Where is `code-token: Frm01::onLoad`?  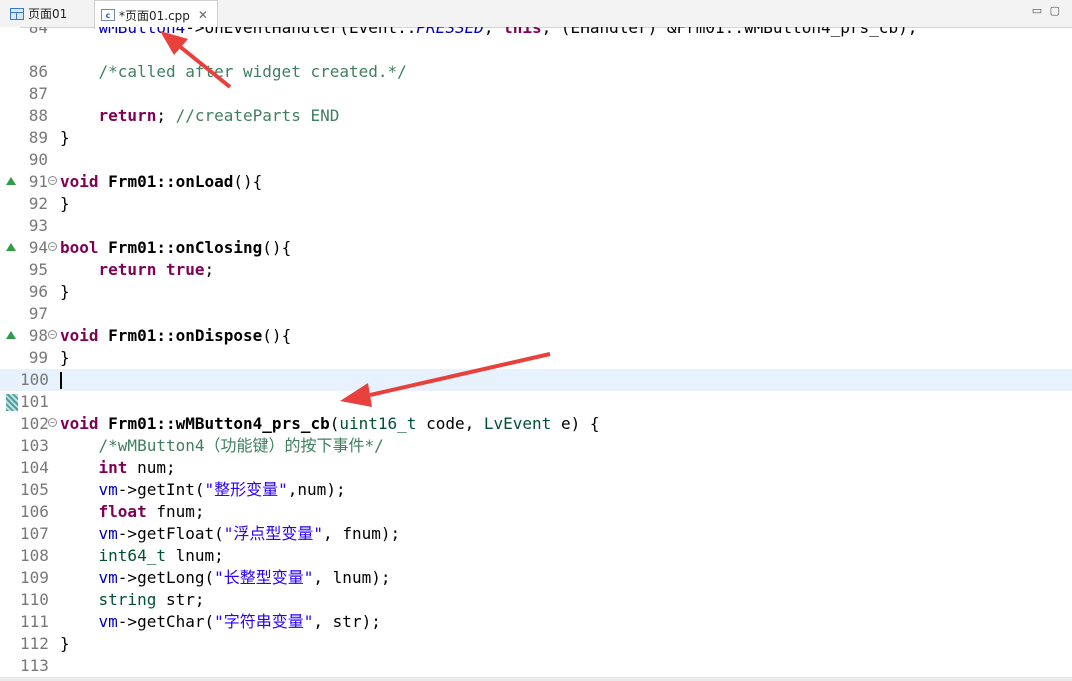 code-token: Frm01::onLoad is located at coordinates (171, 181).